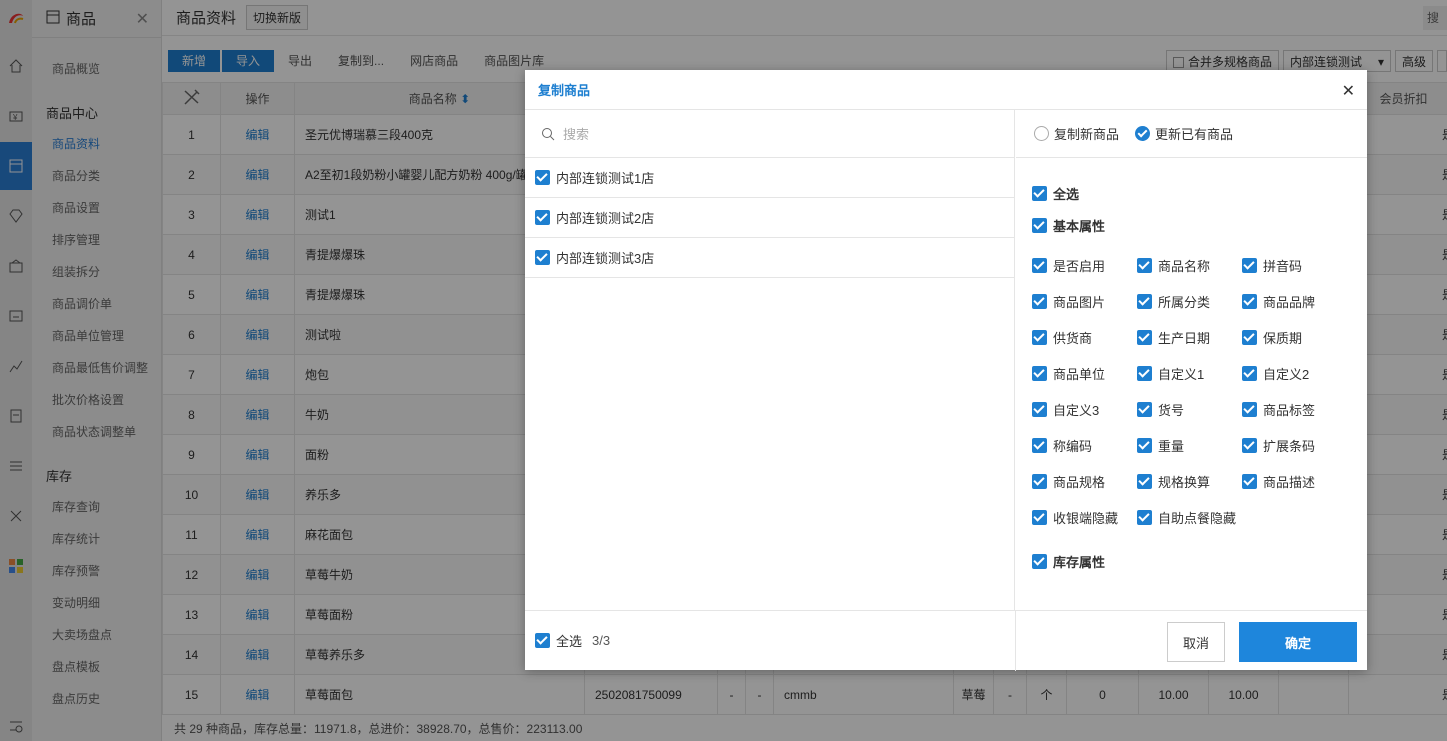  What do you see at coordinates (1143, 133) in the screenshot?
I see `radio-checked-icon` at bounding box center [1143, 133].